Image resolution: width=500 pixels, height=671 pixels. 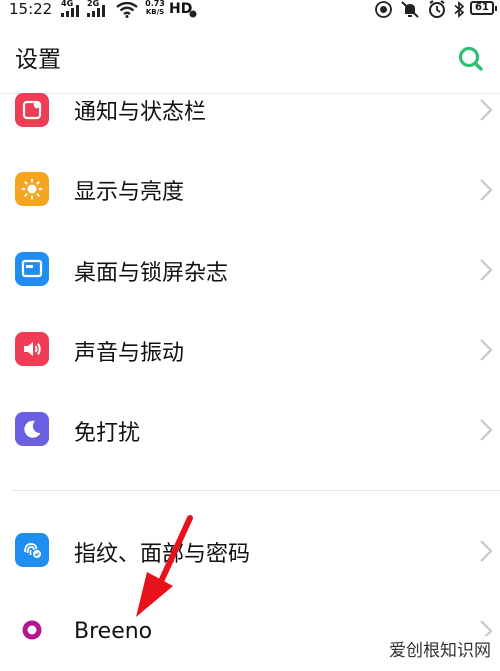 I want to click on alarm-icon, so click(x=437, y=9).